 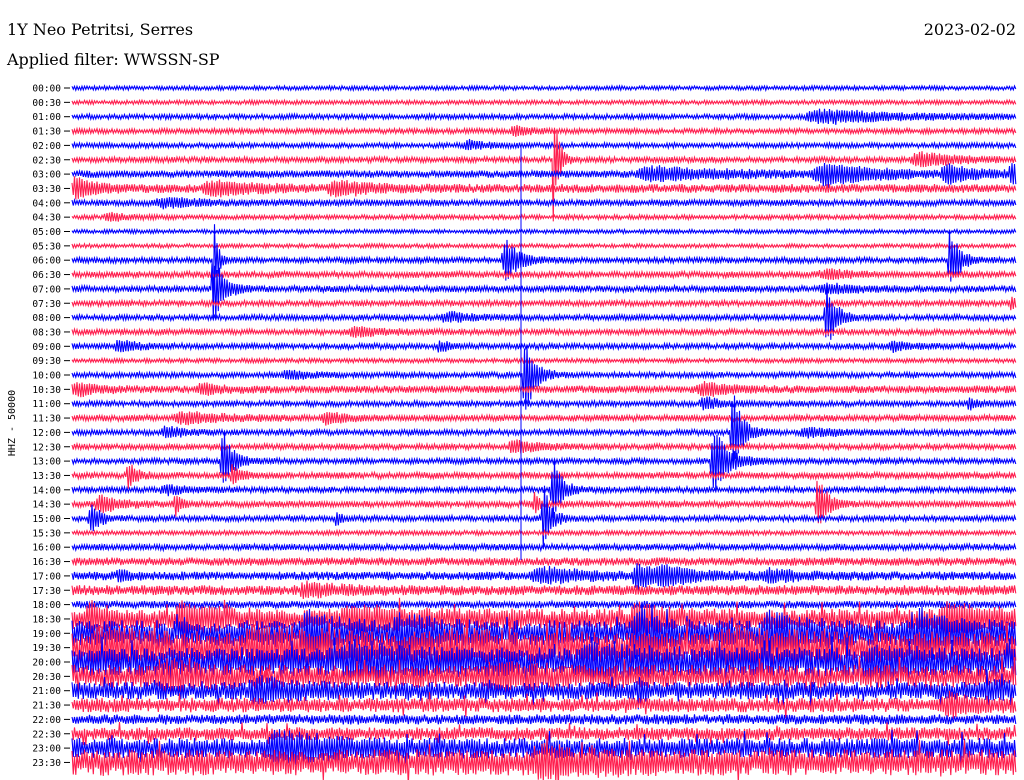 I want to click on time-tick-label: 19:30, so click(x=46, y=648).